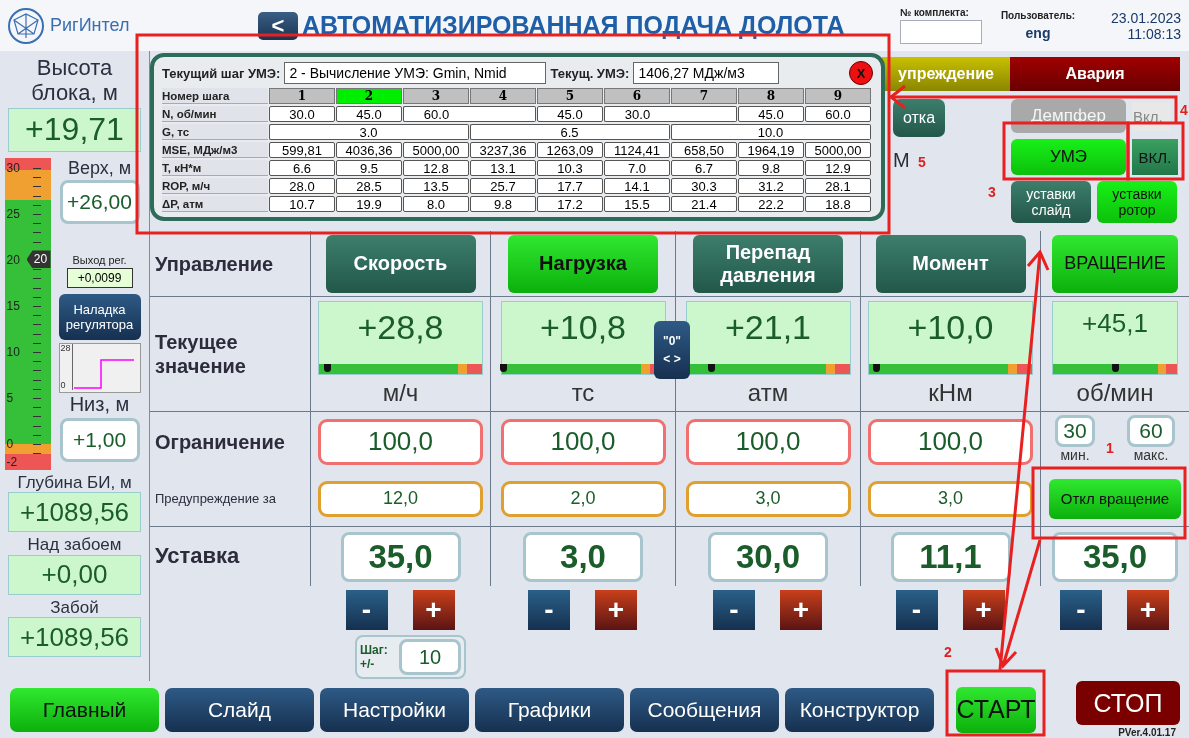 Image resolution: width=1189 pixels, height=738 pixels. Describe the element at coordinates (503, 168) in the screenshot. I see `table-cell: 13.1` at that location.